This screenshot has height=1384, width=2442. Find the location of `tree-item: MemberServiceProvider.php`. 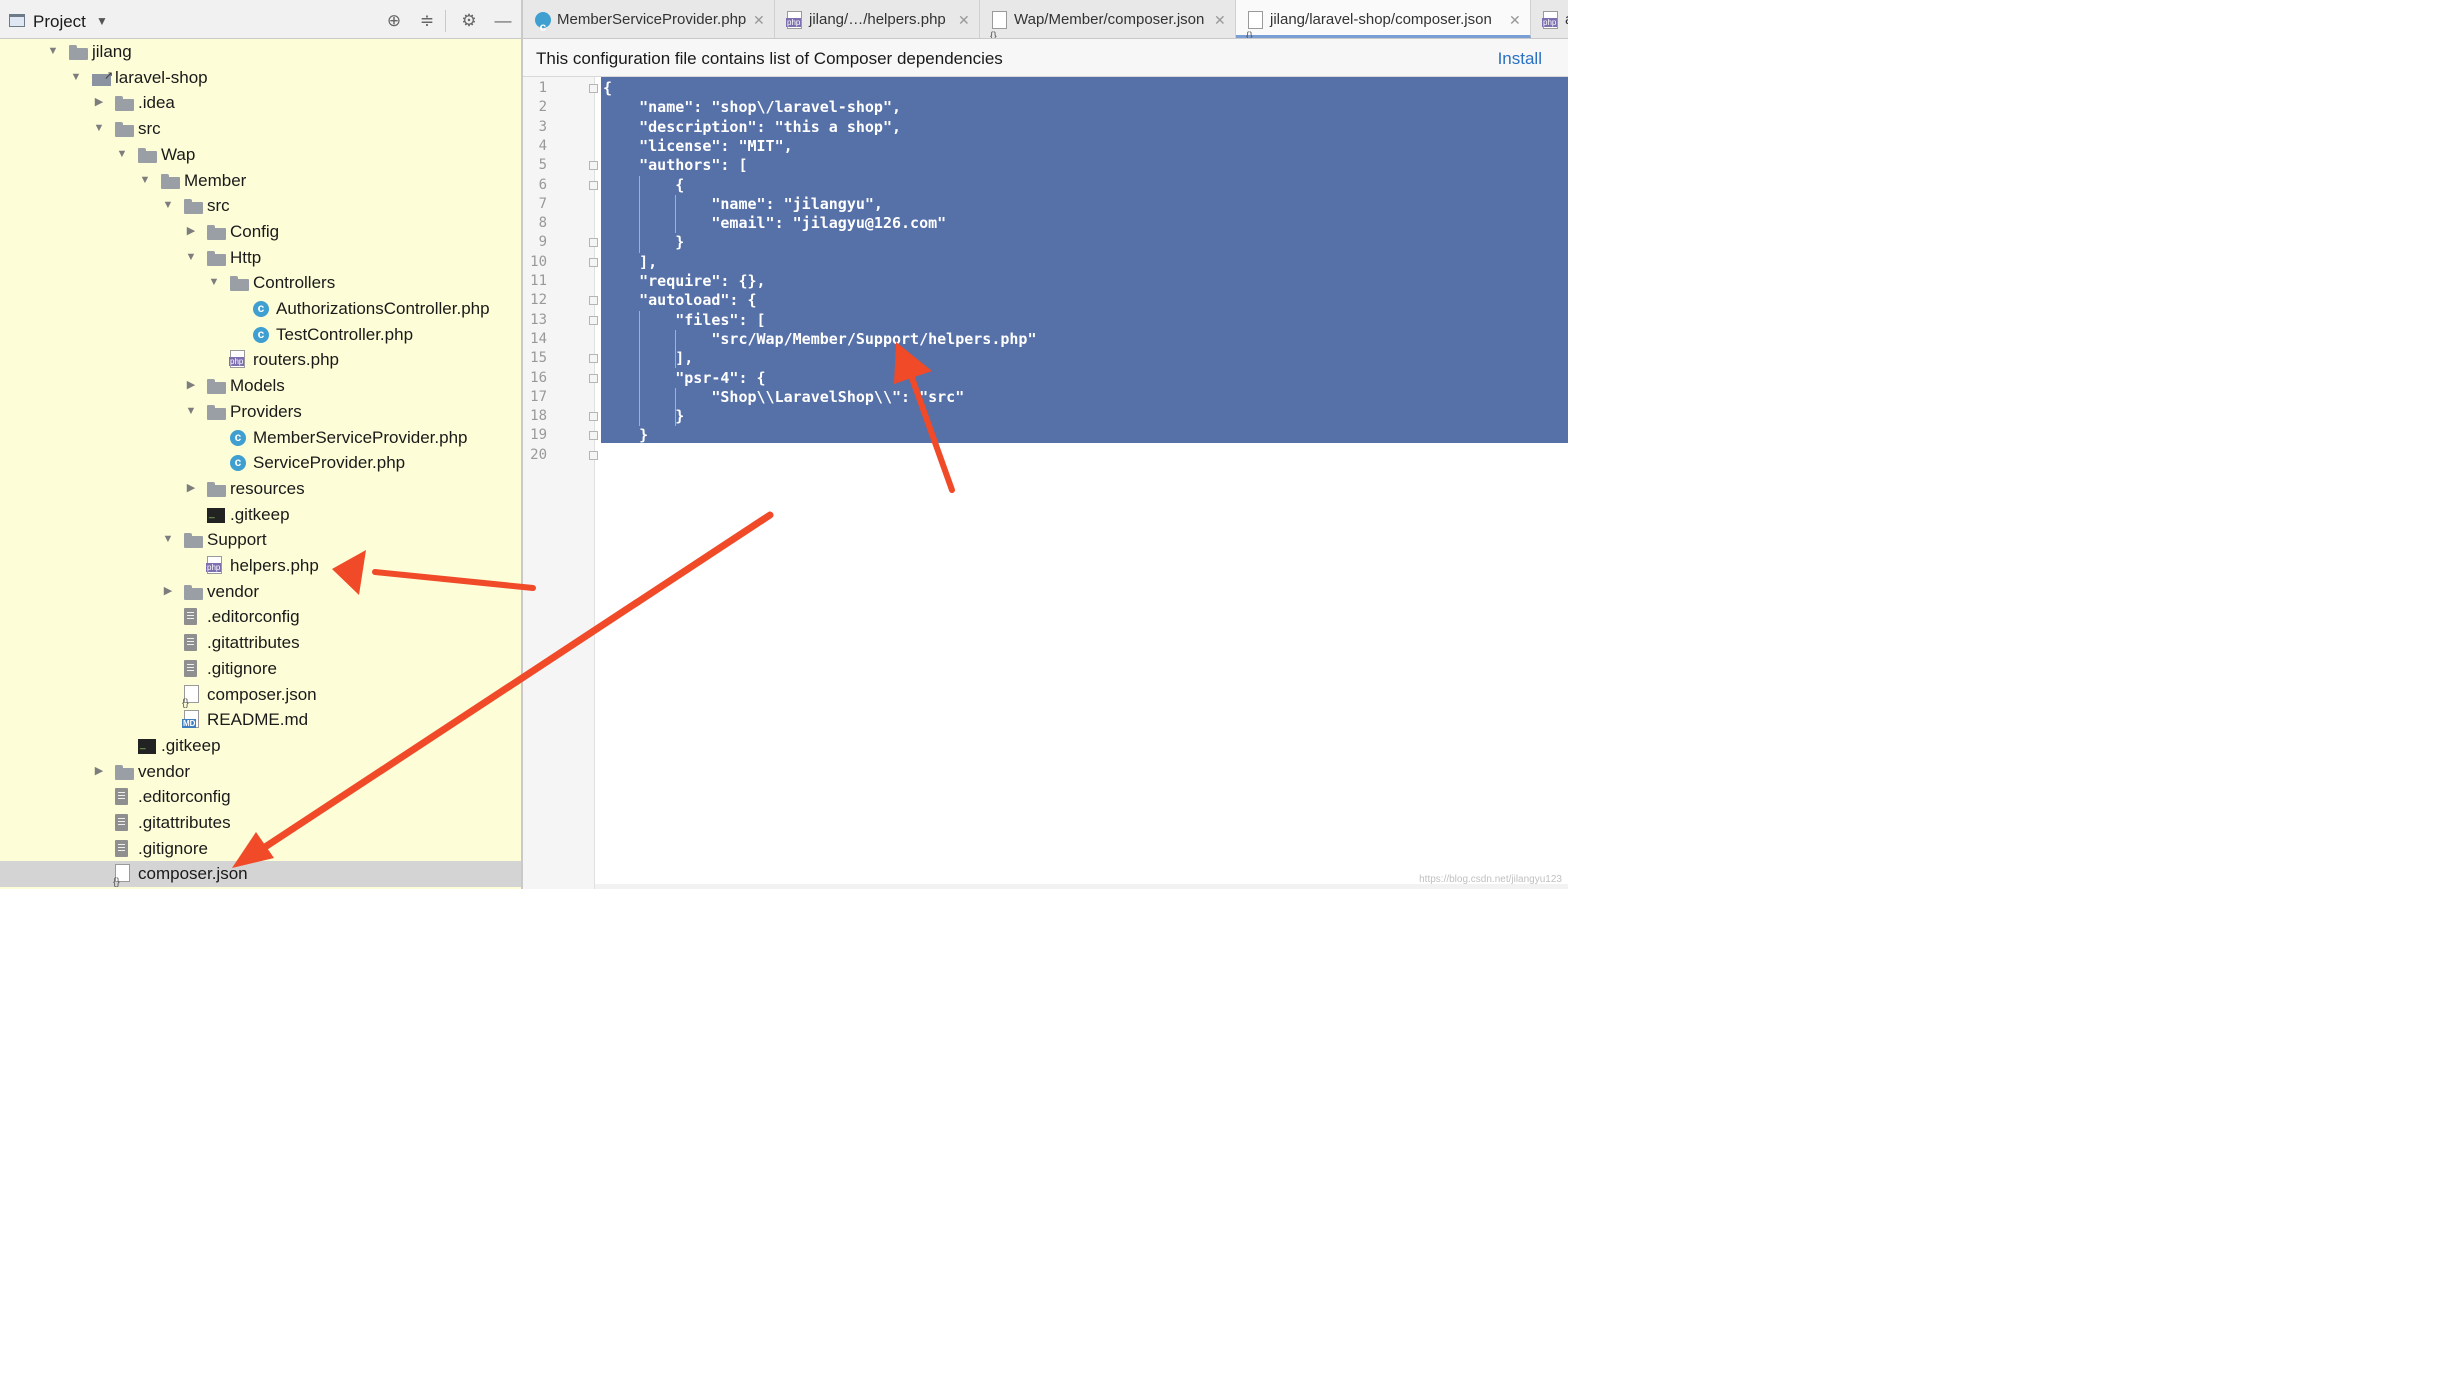

tree-item: MemberServiceProvider.php is located at coordinates (260, 437).